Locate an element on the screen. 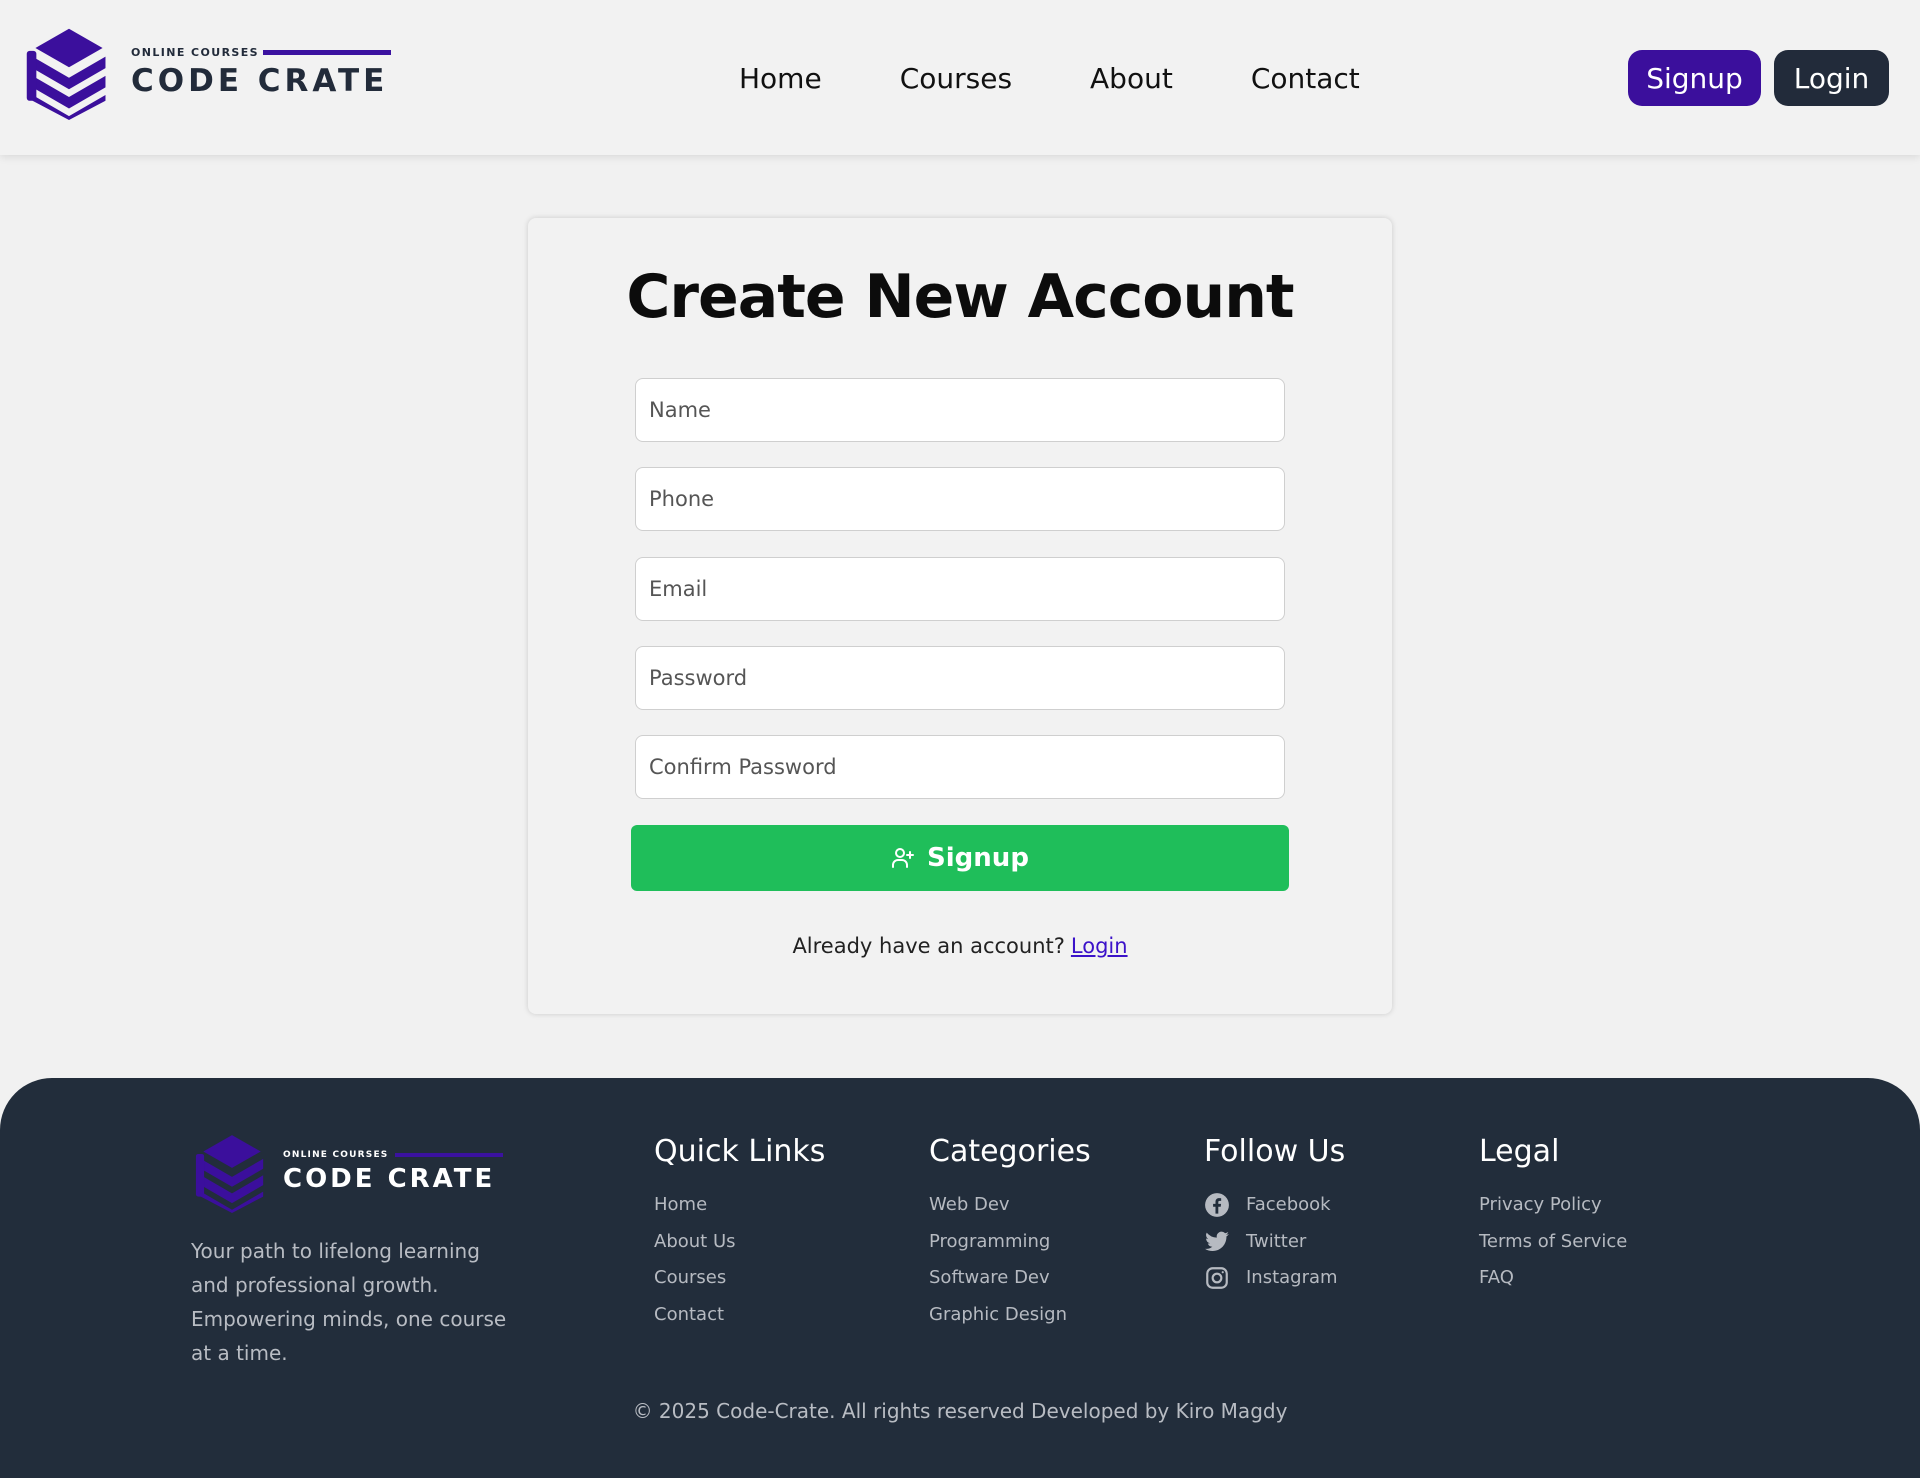  password-field is located at coordinates (960, 678).